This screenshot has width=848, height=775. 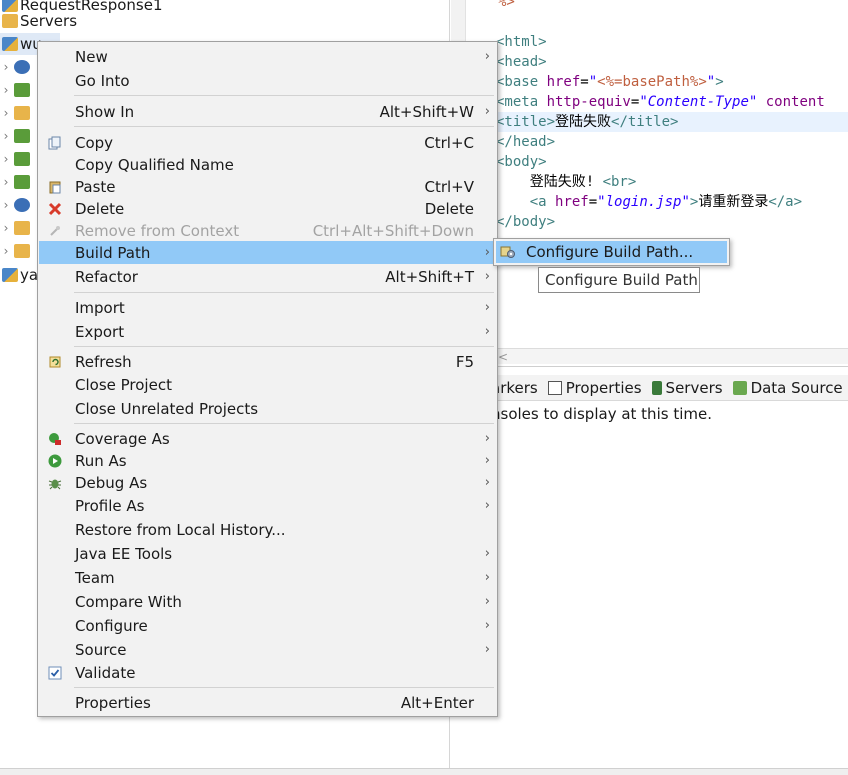 What do you see at coordinates (267, 438) in the screenshot?
I see `menu-item-coverage-as: Coverage As ›` at bounding box center [267, 438].